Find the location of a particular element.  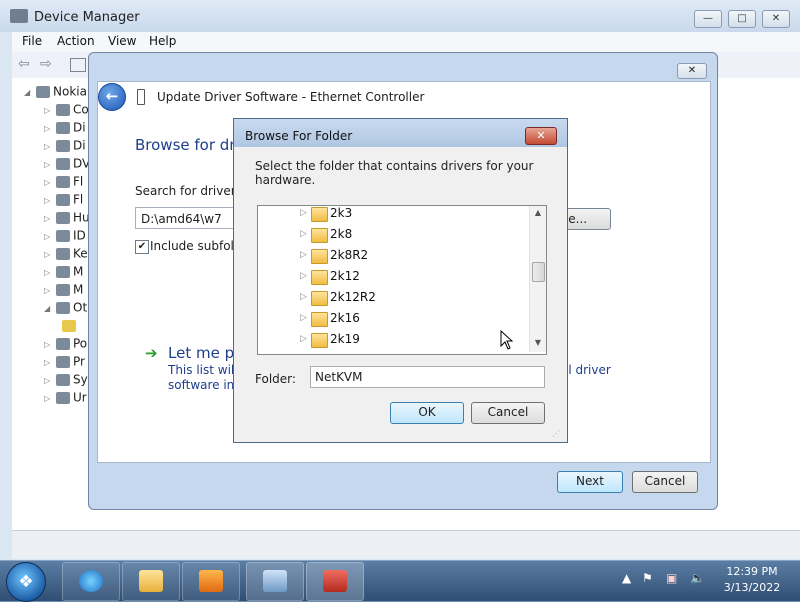

window-title: Device Manager is located at coordinates (87, 17).